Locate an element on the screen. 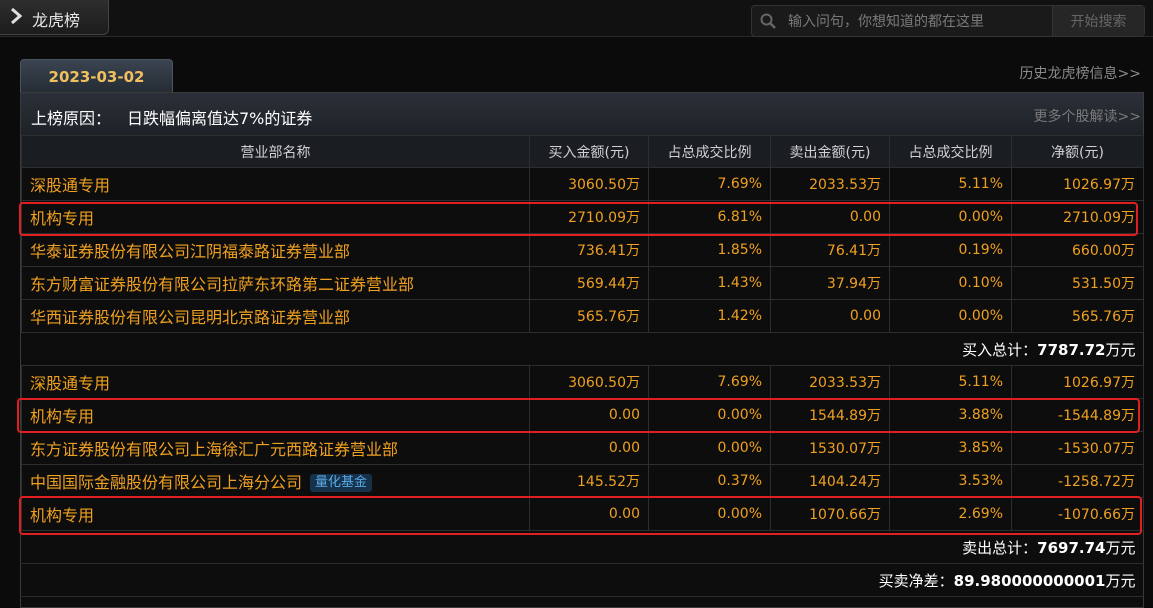 Image resolution: width=1153 pixels, height=608 pixels. net-amount: -1258.72万 is located at coordinates (1077, 481).